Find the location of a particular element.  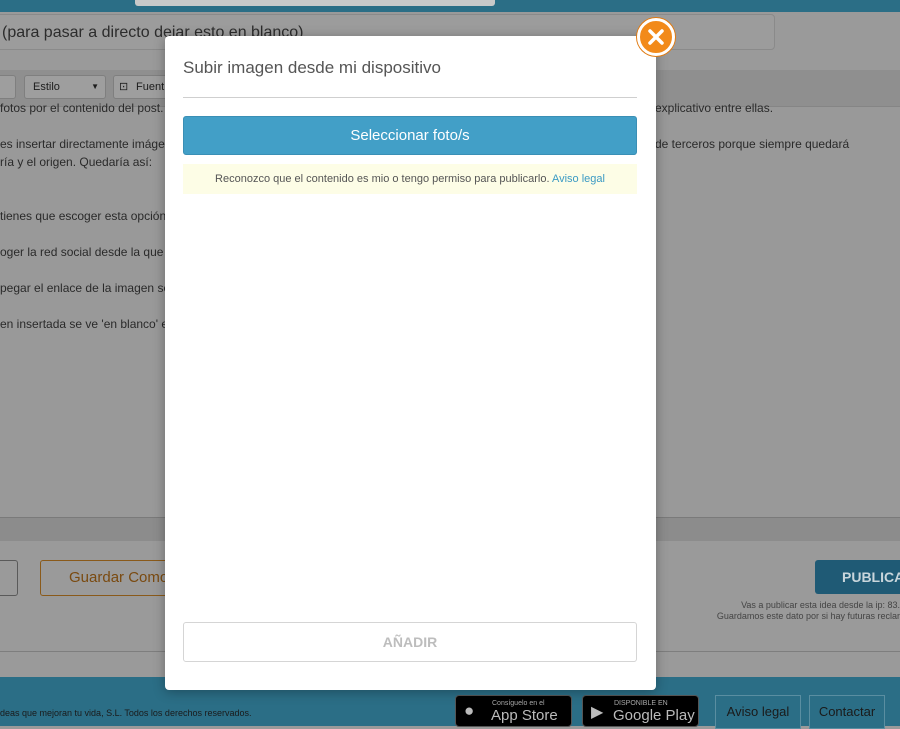

content-line: oger la red social desde la que q is located at coordinates (87, 252).